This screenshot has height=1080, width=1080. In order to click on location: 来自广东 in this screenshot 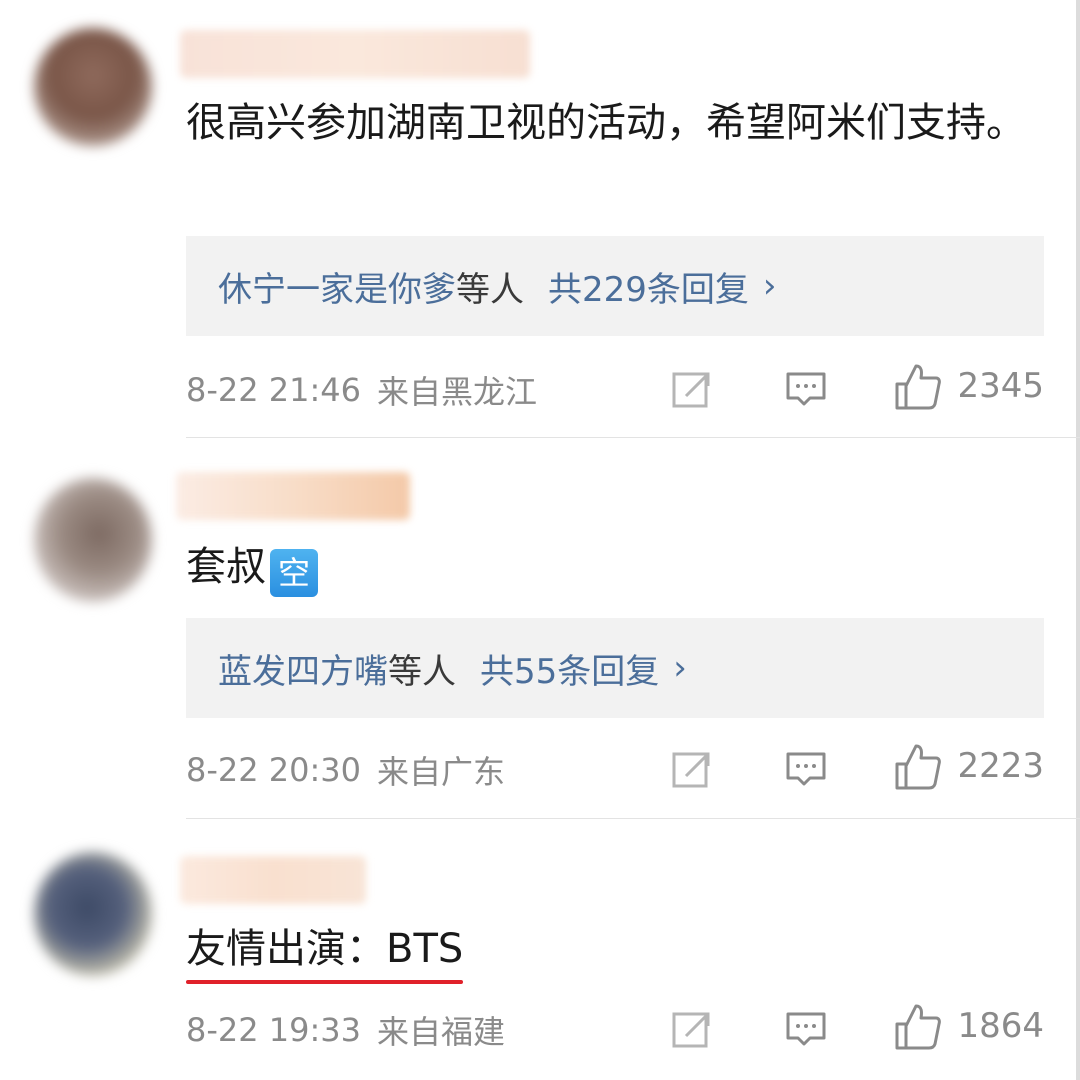, I will do `click(441, 772)`.